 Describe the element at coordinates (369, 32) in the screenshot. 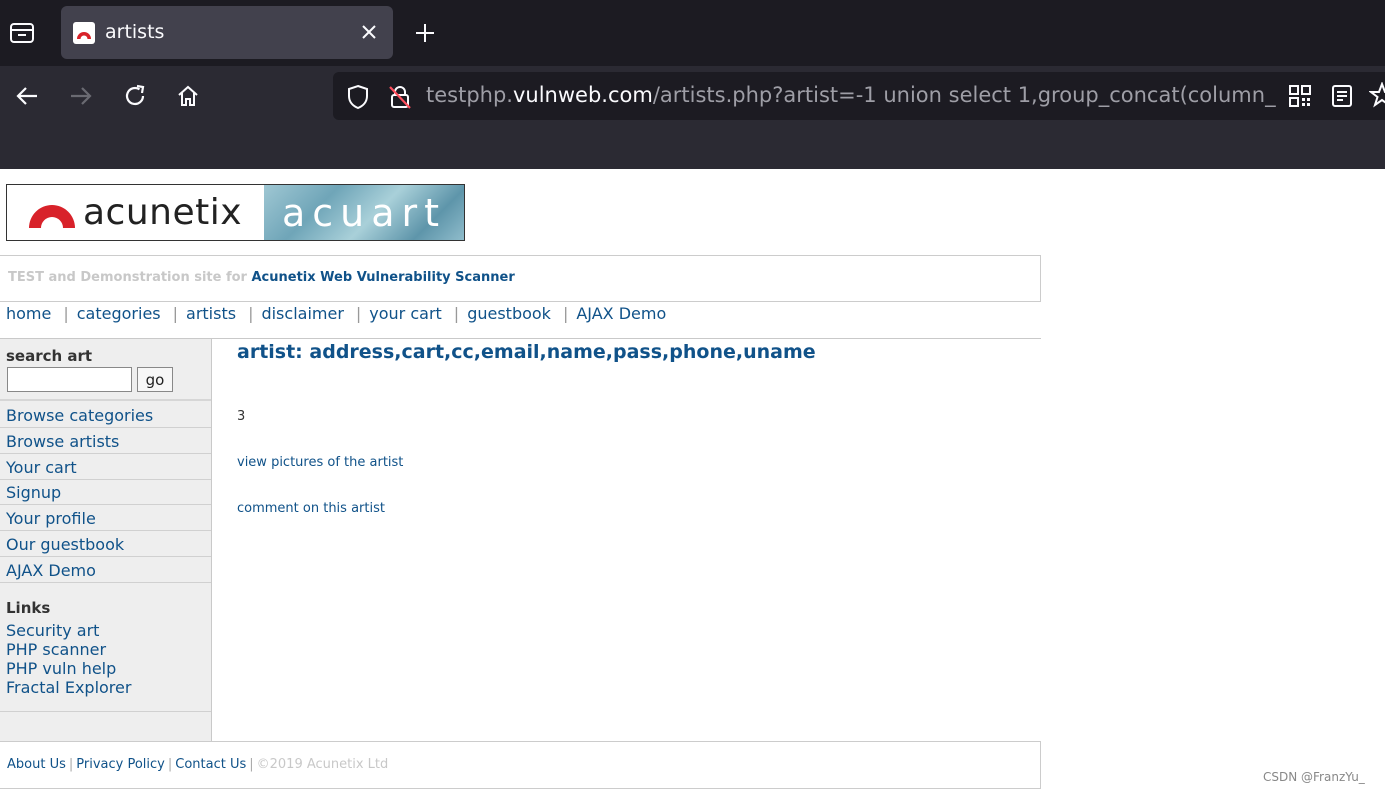

I see `close-tab-icon` at that location.